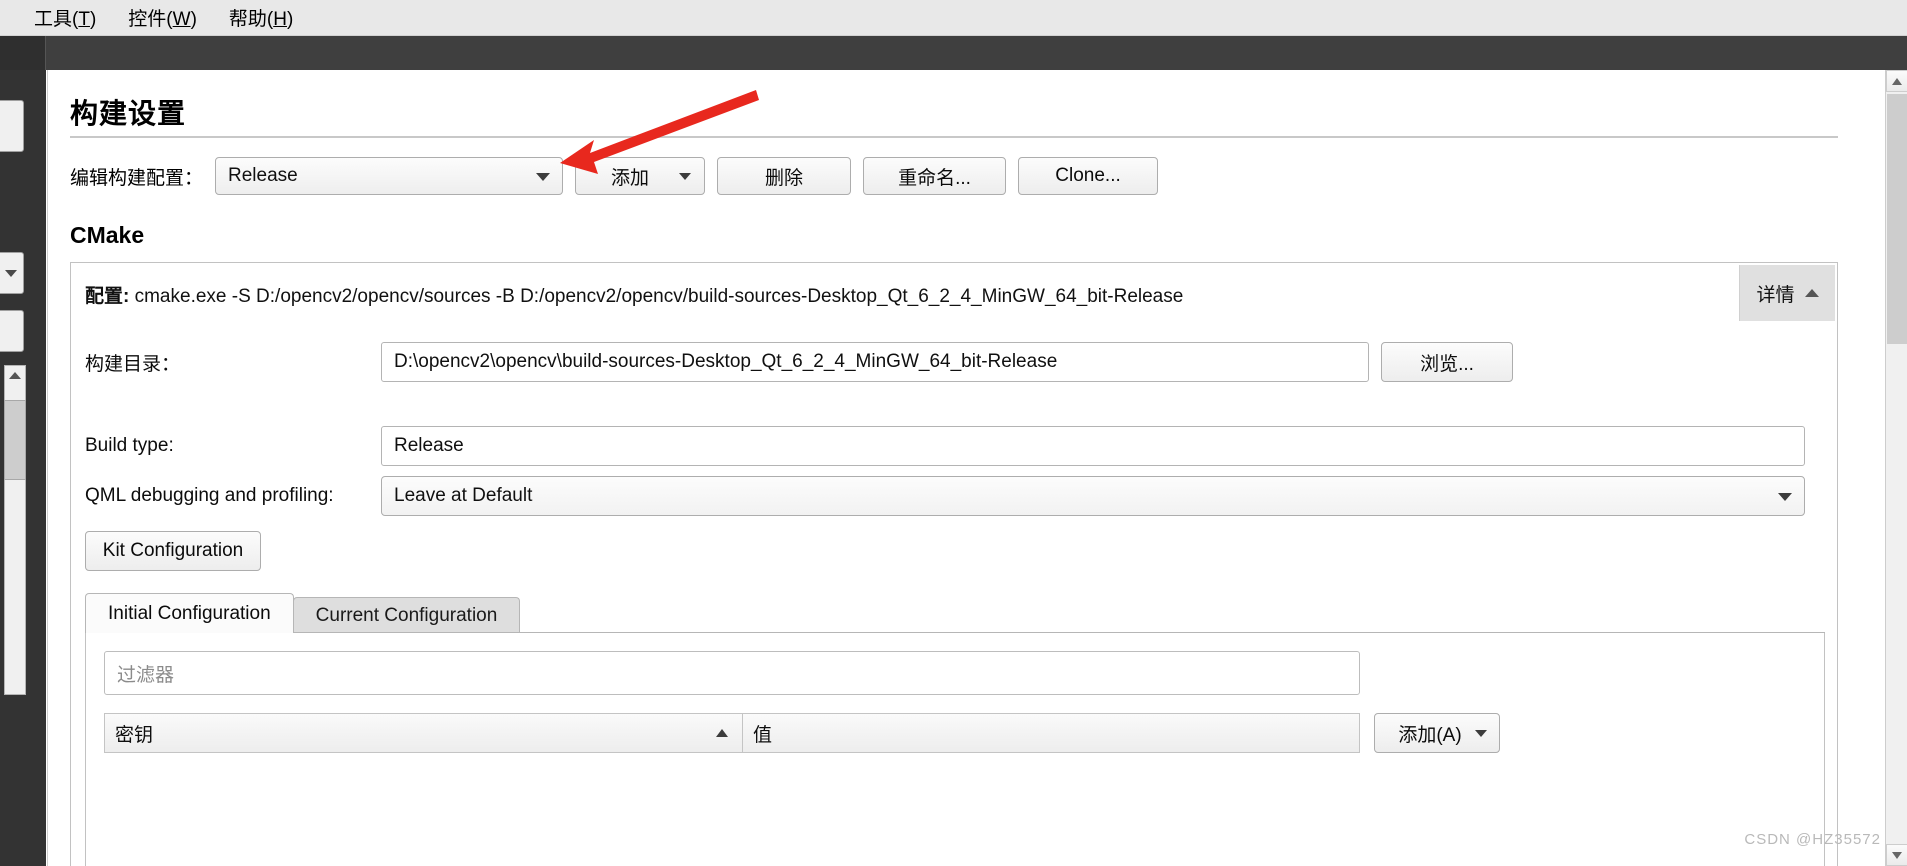 The width and height of the screenshot is (1907, 866). I want to click on column-header-key-label: 密钥, so click(134, 735).